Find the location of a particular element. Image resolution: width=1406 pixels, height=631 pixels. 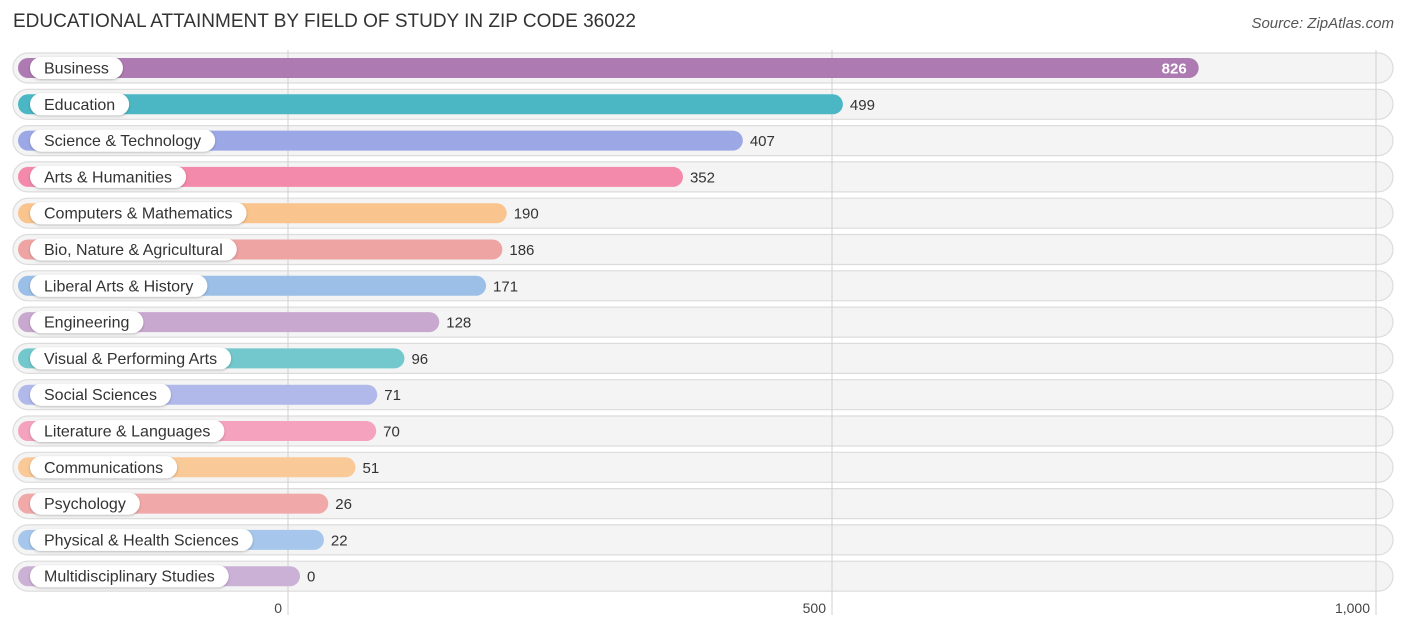

bar-row: Computers & Mathematics 190 is located at coordinates (278, 213).